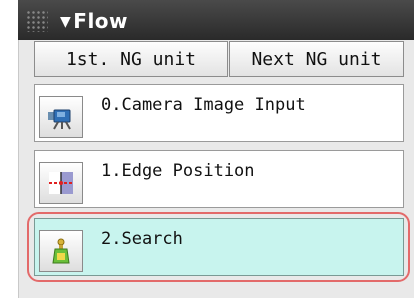 This screenshot has width=414, height=298. I want to click on drag-handle-icon, so click(37, 21).